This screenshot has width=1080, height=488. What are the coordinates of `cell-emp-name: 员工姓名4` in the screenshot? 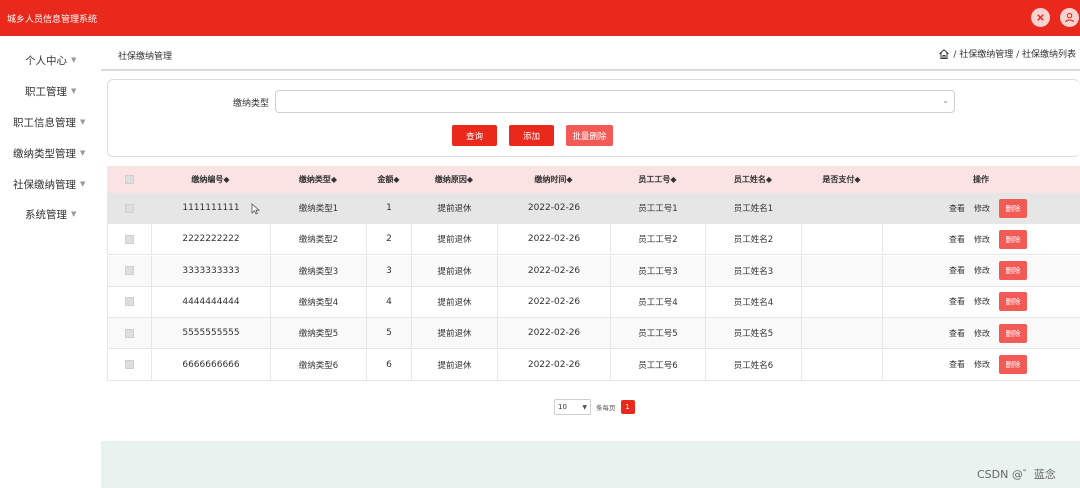 It's located at (754, 301).